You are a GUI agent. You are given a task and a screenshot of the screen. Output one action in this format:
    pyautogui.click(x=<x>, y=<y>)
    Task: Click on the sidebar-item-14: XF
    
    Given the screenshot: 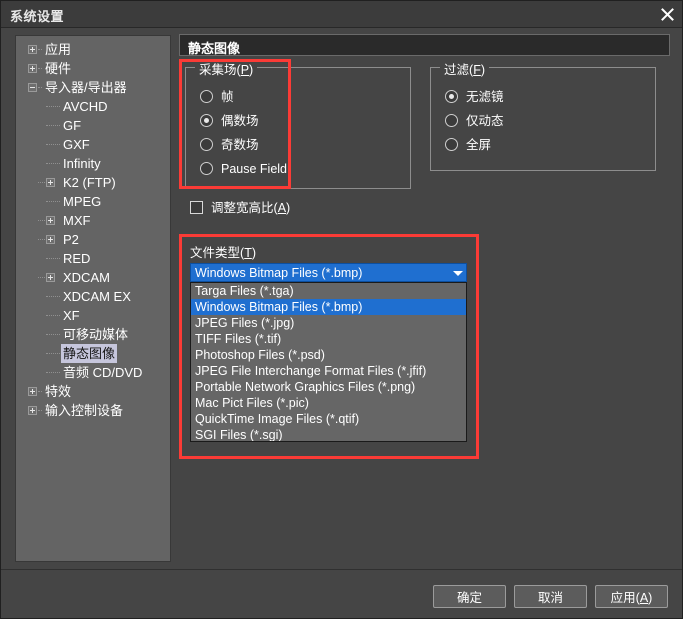 What is the action you would take?
    pyautogui.click(x=93, y=315)
    